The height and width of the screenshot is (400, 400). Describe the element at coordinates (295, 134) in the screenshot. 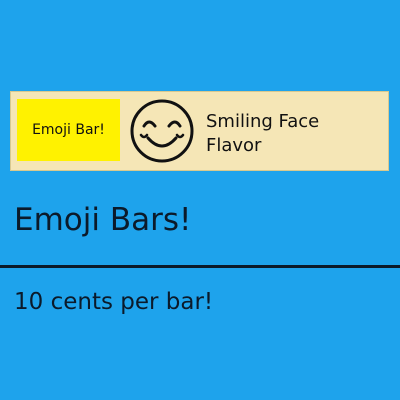

I see `flavor-text: Smiling Face Flavor` at that location.